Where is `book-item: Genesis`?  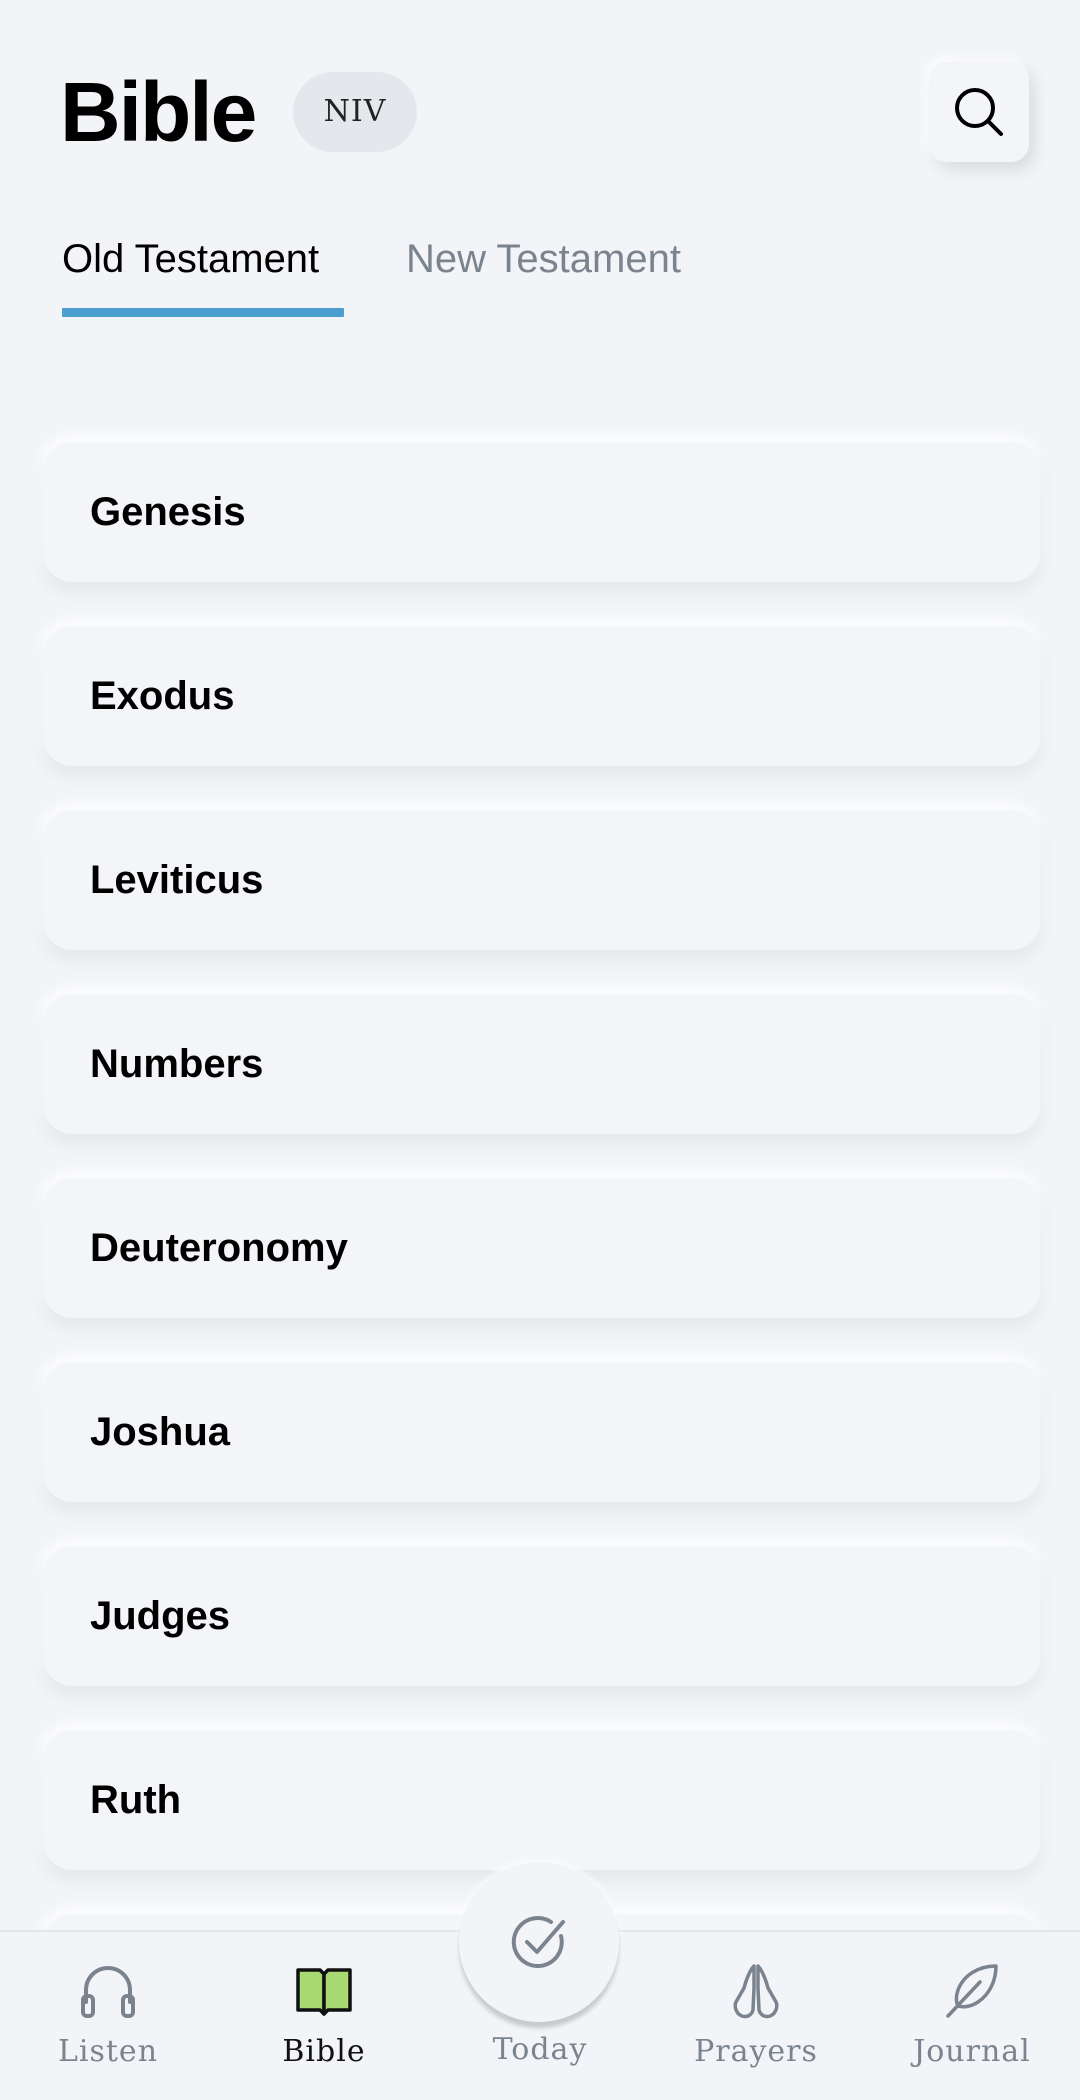 book-item: Genesis is located at coordinates (542, 512).